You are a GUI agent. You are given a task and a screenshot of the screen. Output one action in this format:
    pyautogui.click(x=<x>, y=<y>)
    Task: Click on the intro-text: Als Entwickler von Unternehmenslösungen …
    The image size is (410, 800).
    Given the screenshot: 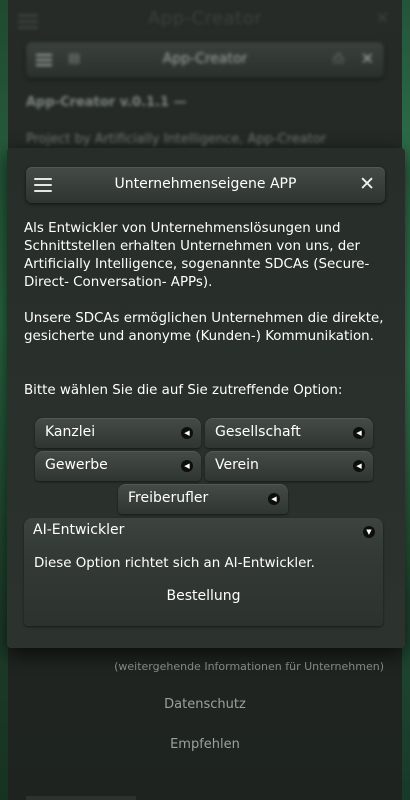 What is the action you would take?
    pyautogui.click(x=197, y=255)
    